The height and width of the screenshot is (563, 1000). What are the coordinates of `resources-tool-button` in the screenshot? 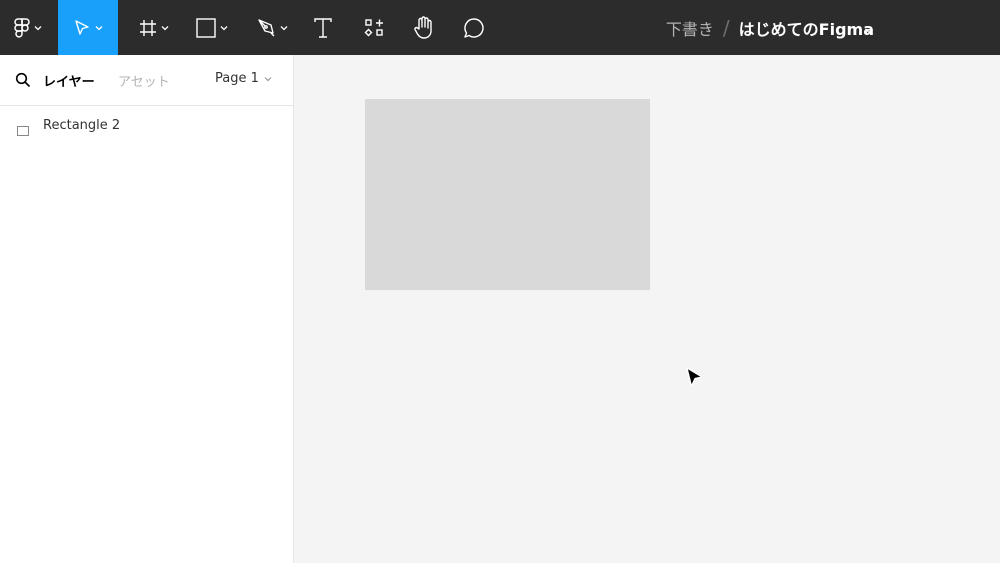 It's located at (374, 27).